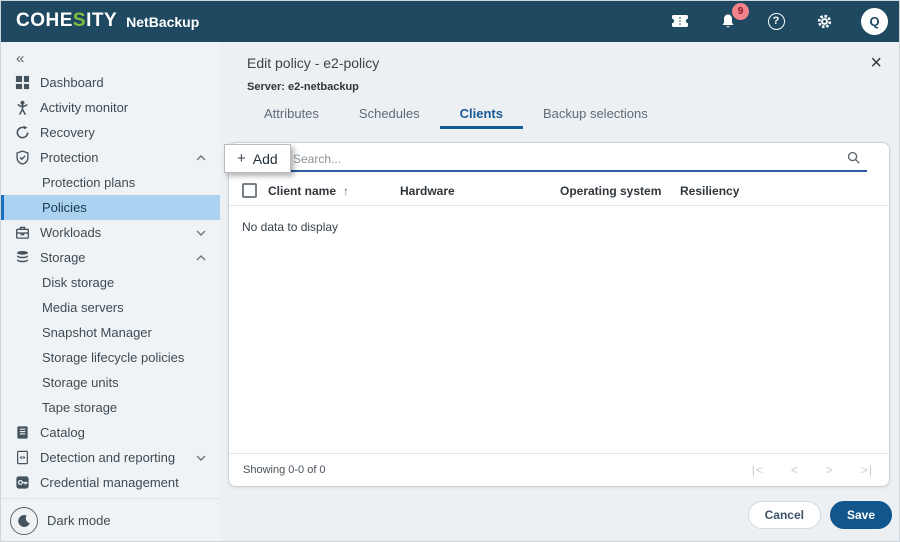 This screenshot has width=900, height=542. Describe the element at coordinates (22, 257) in the screenshot. I see `database-stack-icon` at that location.